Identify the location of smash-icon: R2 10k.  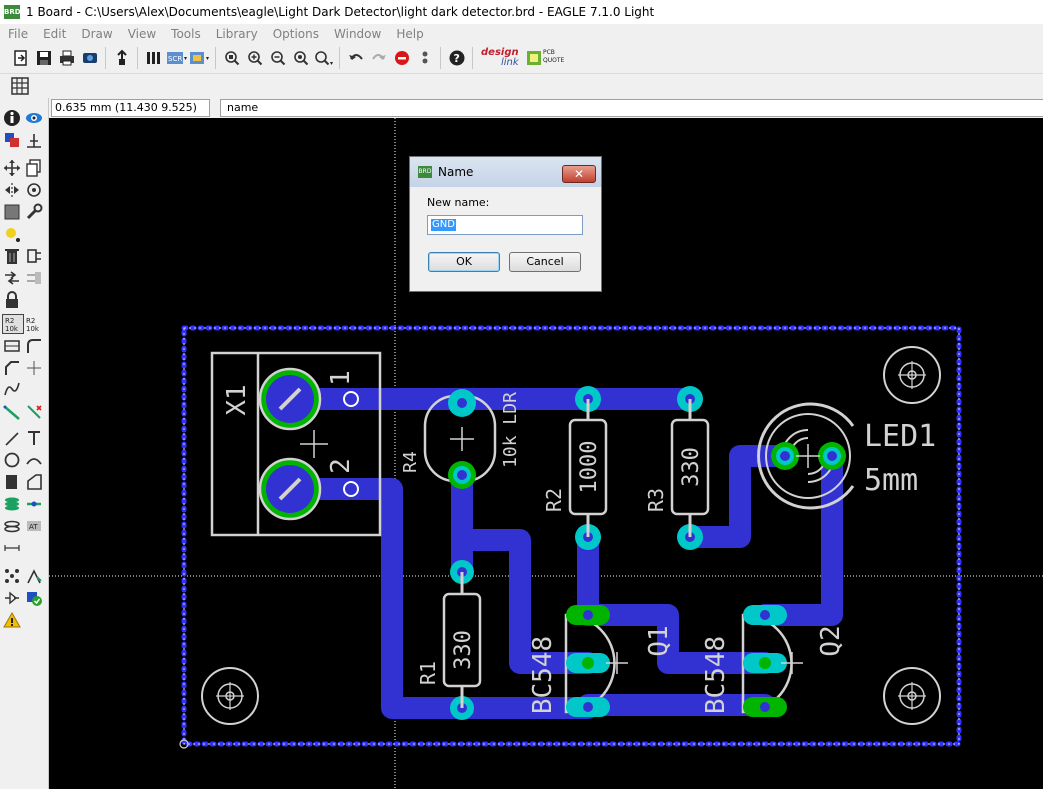
(13, 324).